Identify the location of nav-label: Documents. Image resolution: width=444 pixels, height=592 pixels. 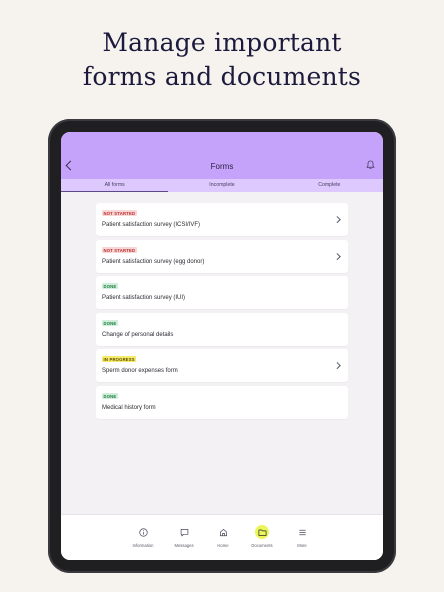
(262, 545).